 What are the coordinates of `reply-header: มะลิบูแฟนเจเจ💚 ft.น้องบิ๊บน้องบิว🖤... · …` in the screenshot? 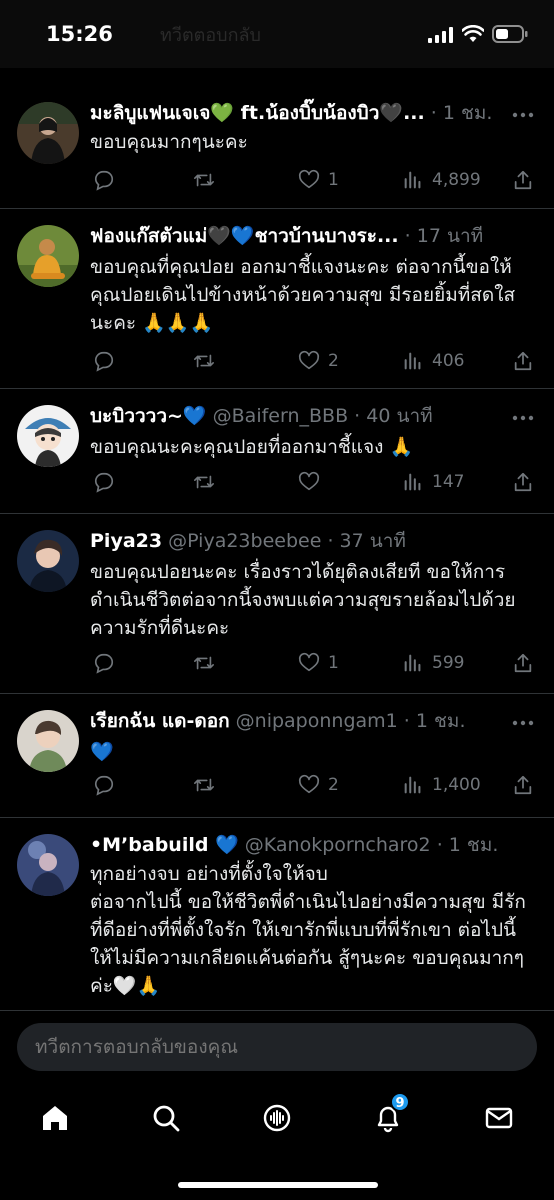 It's located at (291, 113).